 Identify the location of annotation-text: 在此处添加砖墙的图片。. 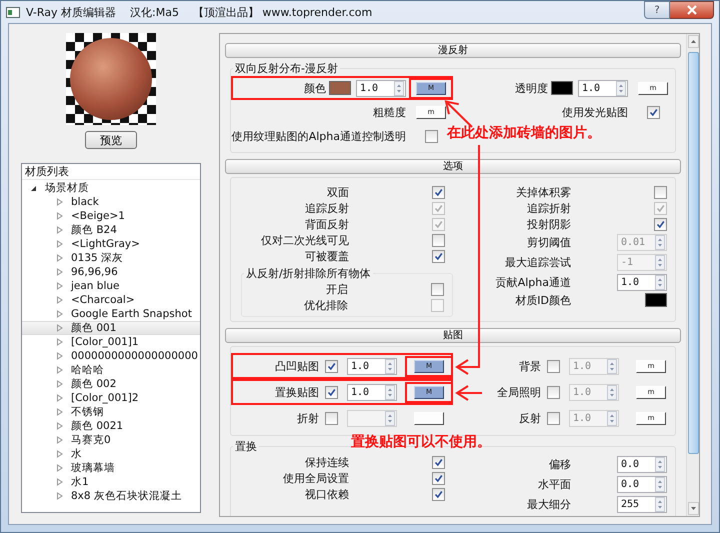
(524, 133).